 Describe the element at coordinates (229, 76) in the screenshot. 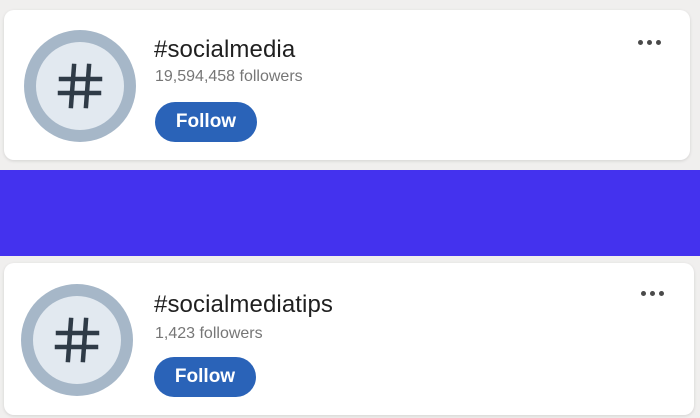

I see `follower-count: 19,594,458 followers` at that location.